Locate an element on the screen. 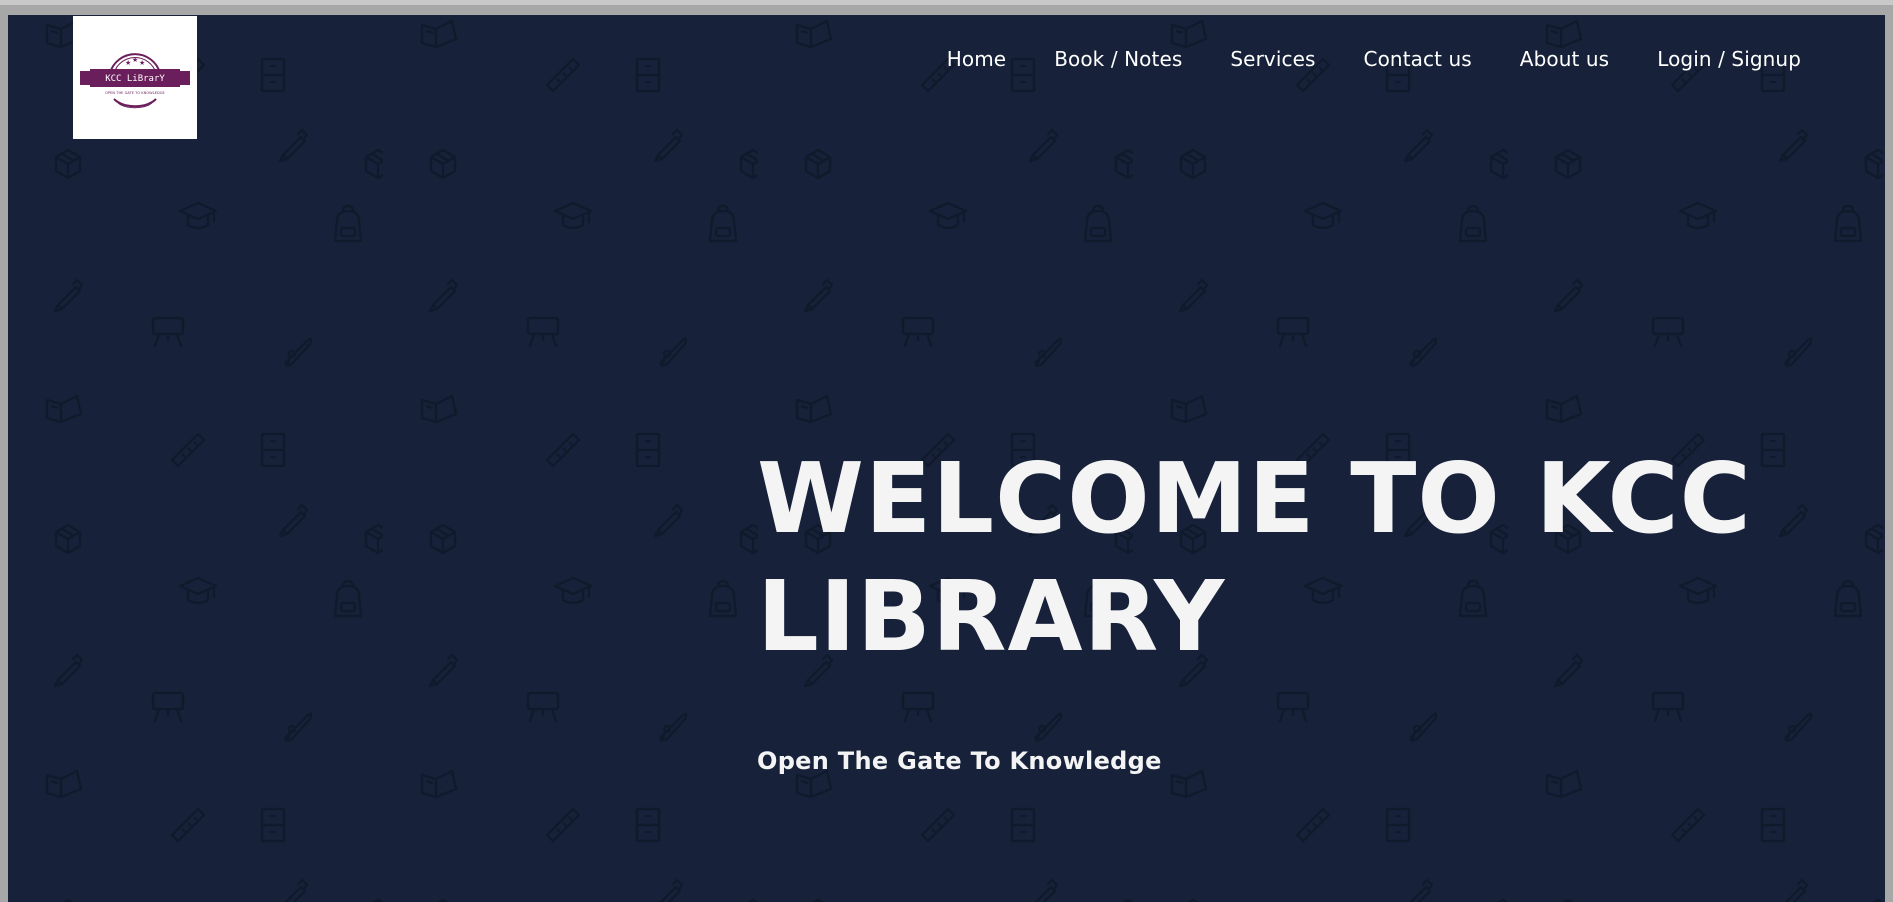  nav-contact-us: Contact us is located at coordinates (1418, 59).